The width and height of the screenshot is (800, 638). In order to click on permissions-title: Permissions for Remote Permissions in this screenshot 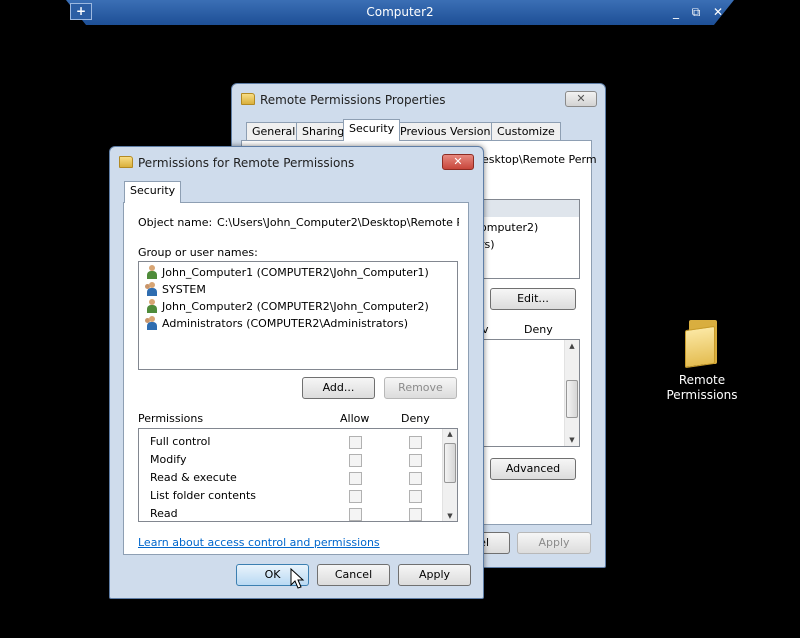, I will do `click(246, 163)`.